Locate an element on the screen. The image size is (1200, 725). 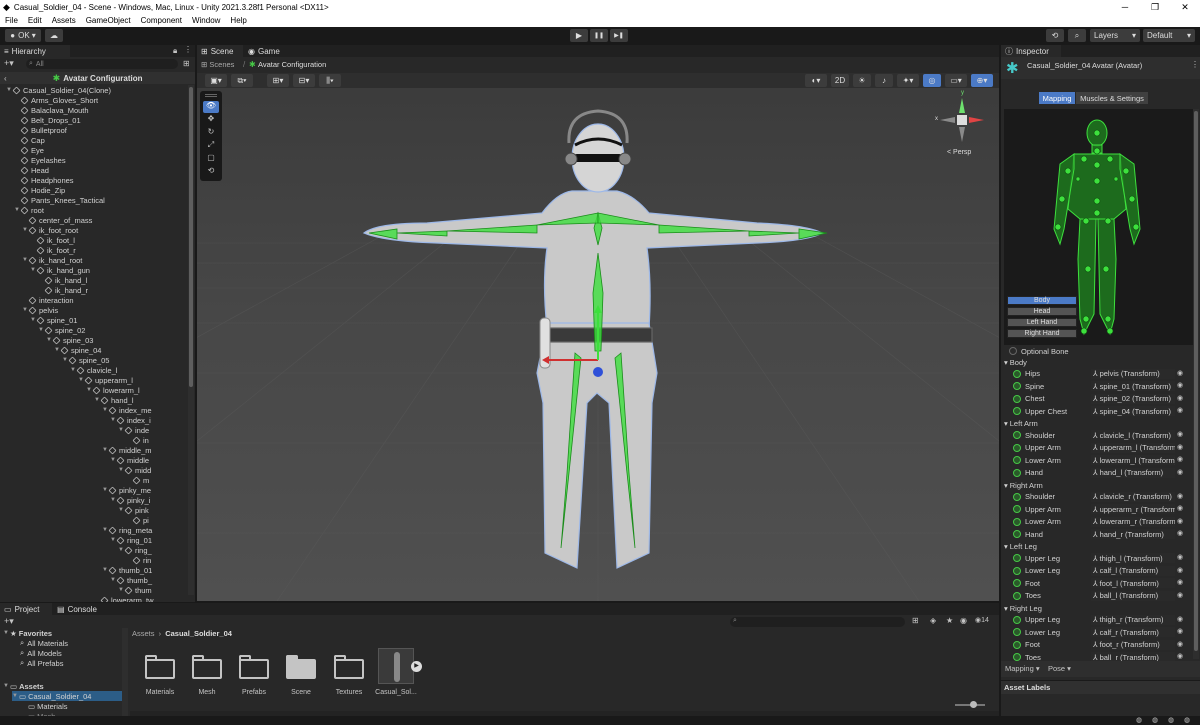
hierarchy-row: ▼ ring_ is located at coordinates (135, 550).